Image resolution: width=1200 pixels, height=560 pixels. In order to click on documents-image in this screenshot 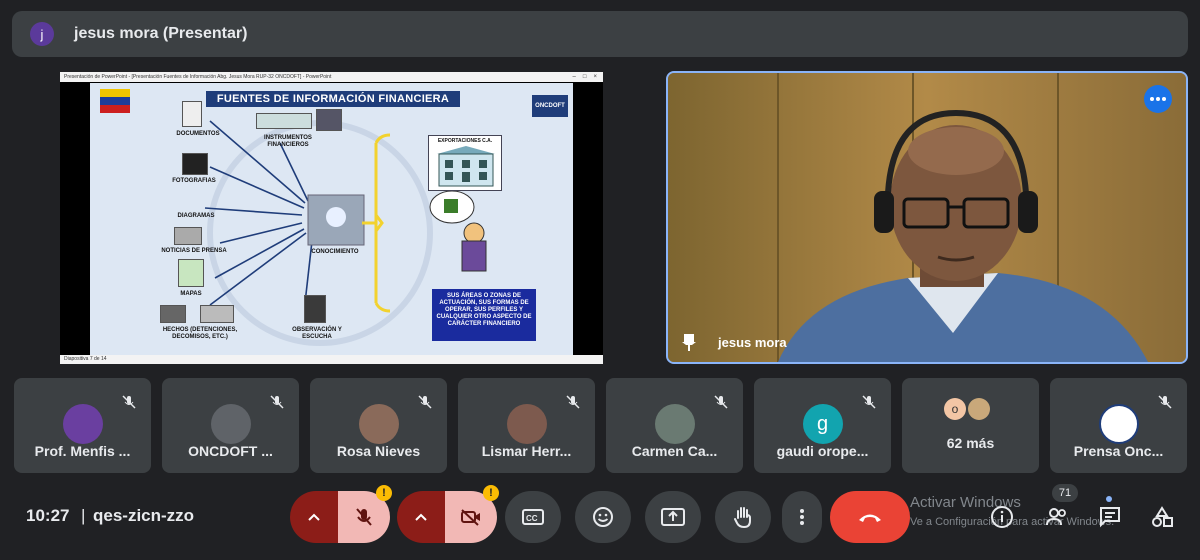, I will do `click(192, 114)`.